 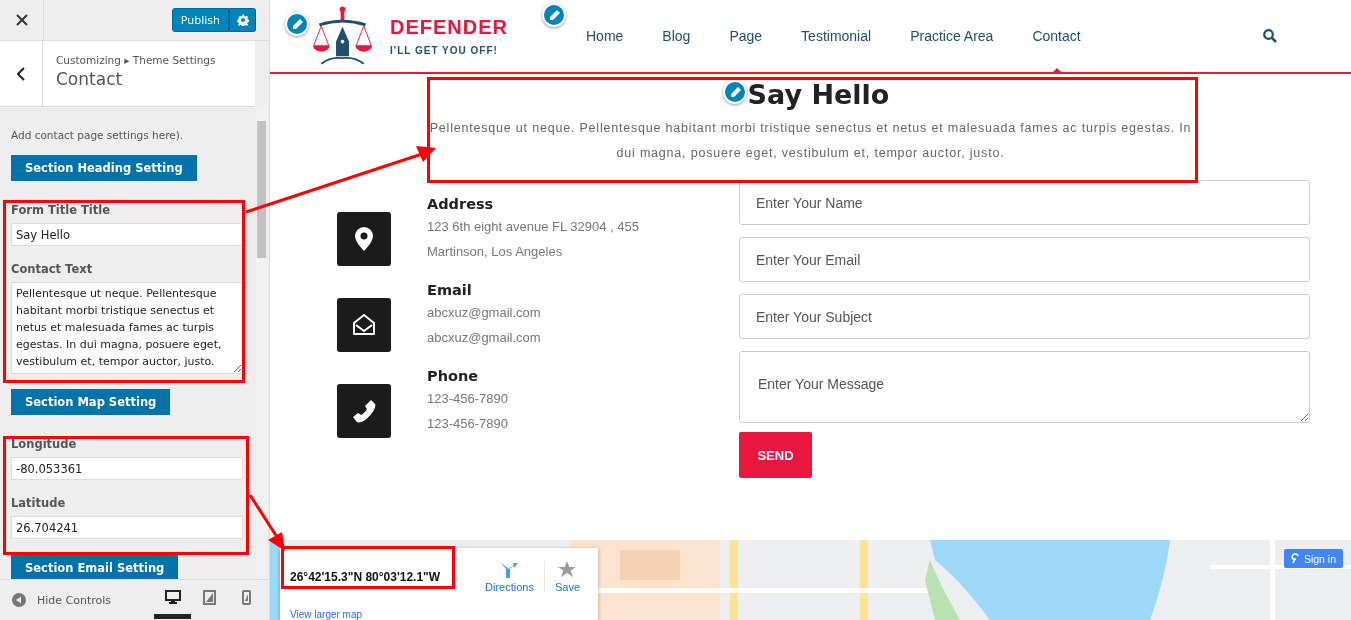 I want to click on nav-link: Contact, so click(x=1056, y=36).